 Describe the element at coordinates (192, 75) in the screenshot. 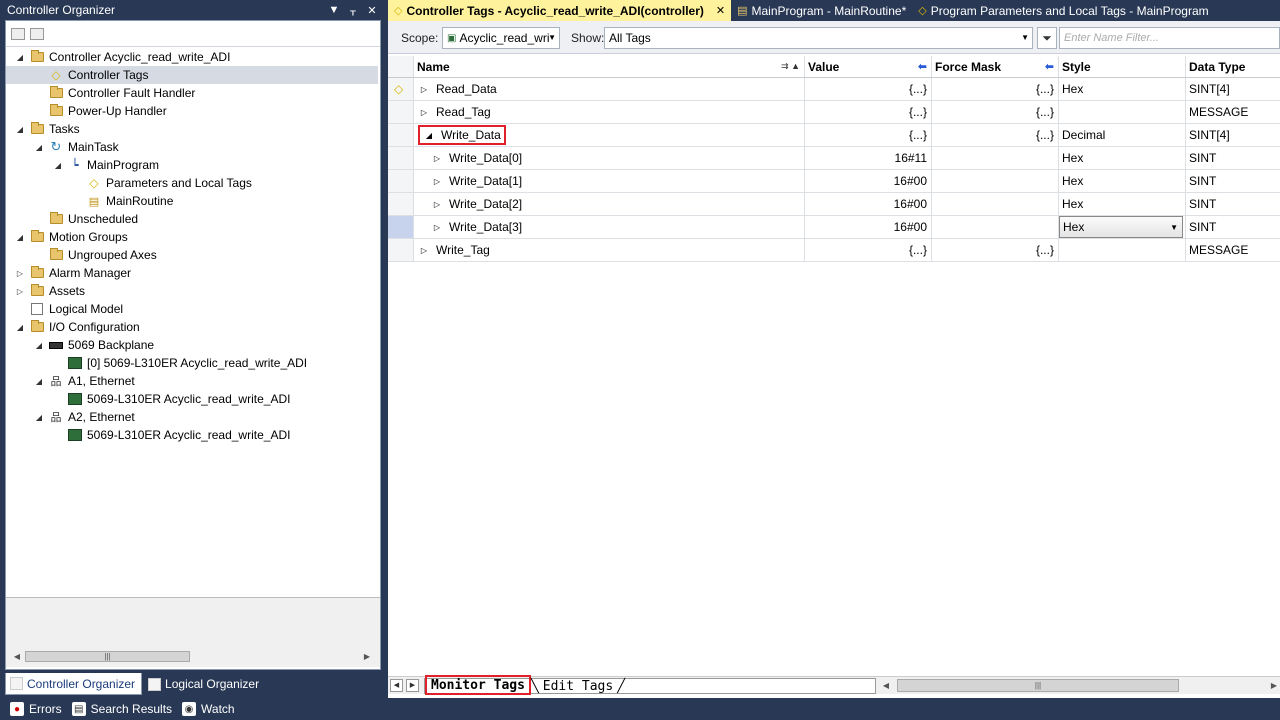

I see `tree-item: ◇ Controller Tags` at that location.